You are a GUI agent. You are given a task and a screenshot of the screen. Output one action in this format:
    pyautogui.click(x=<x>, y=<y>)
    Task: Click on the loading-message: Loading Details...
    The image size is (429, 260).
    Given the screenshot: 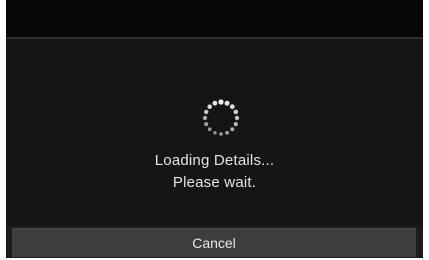 What is the action you would take?
    pyautogui.click(x=214, y=160)
    